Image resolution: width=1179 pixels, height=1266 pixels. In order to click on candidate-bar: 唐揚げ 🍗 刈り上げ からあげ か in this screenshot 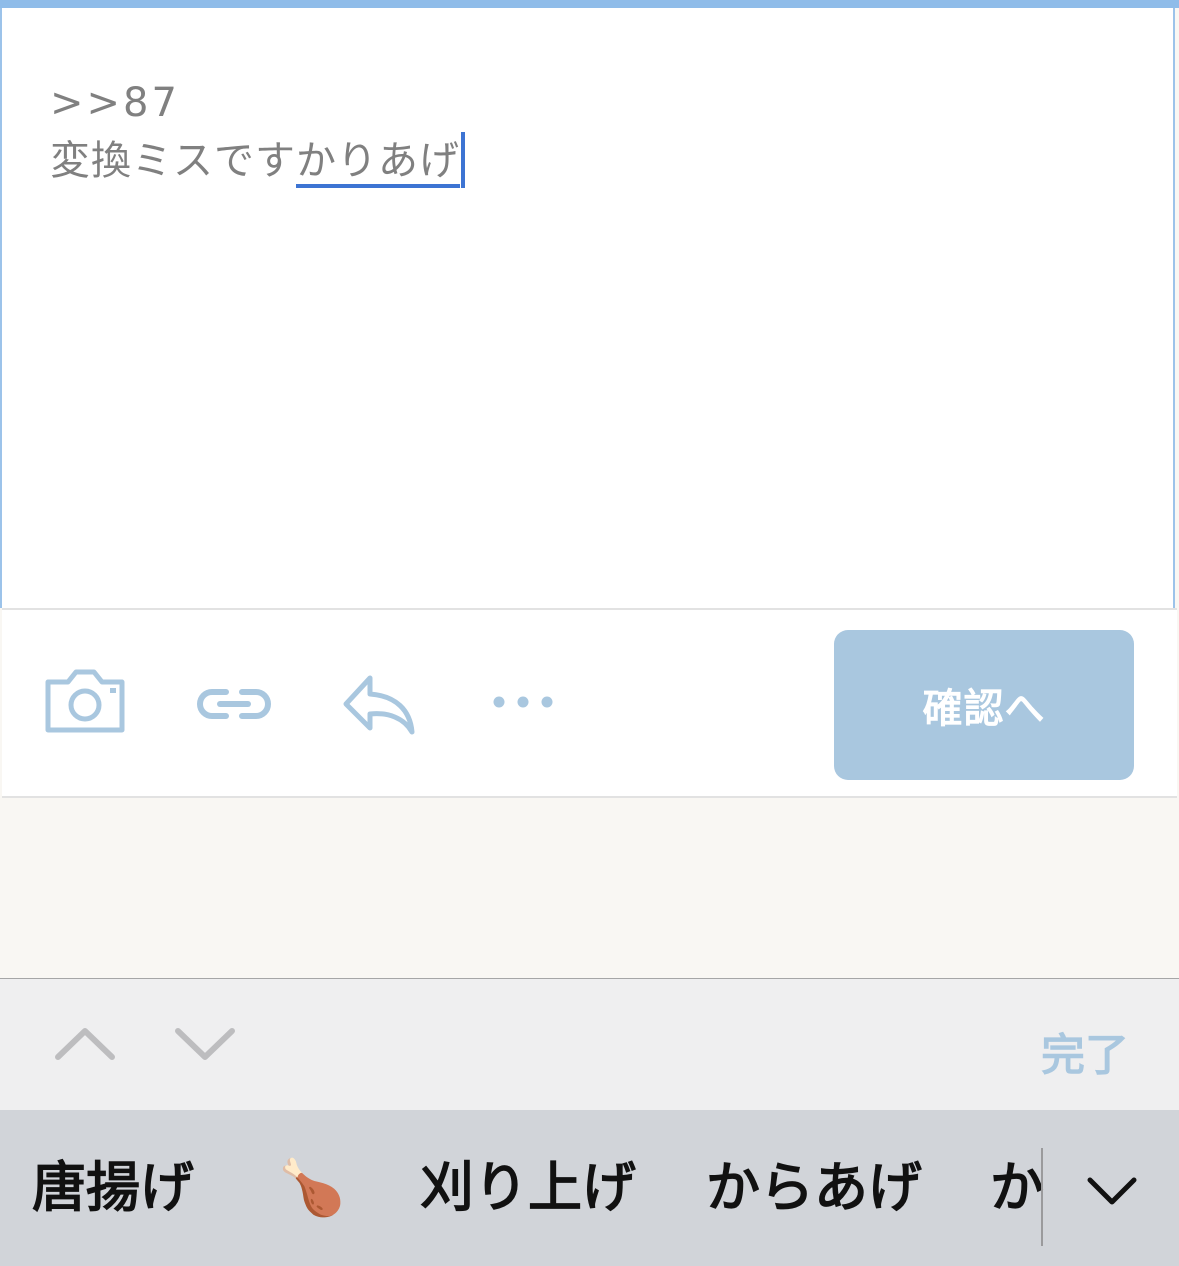, I will do `click(589, 1188)`.